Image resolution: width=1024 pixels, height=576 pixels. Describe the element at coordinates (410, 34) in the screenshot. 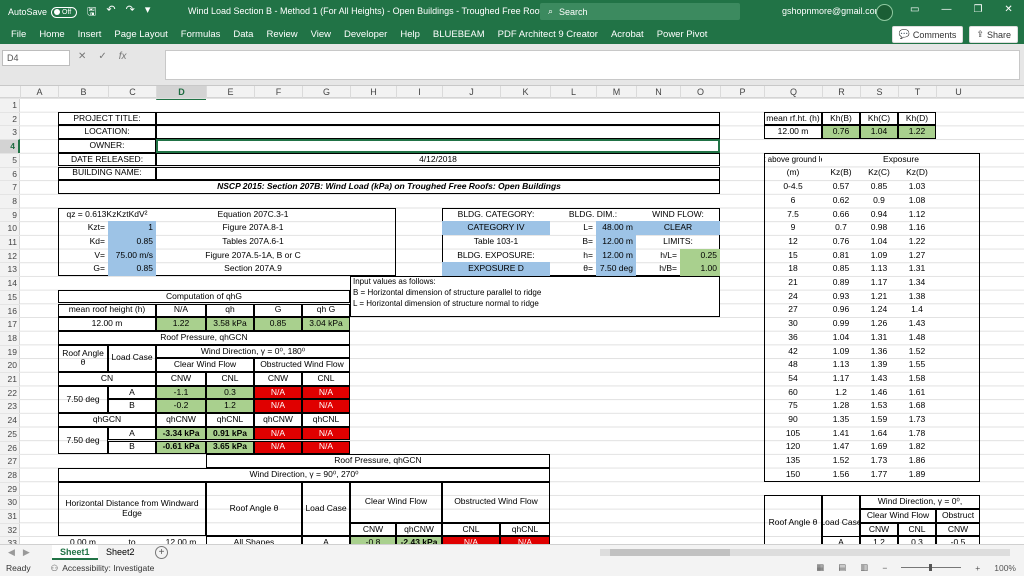

I see `menu-help: Help` at that location.